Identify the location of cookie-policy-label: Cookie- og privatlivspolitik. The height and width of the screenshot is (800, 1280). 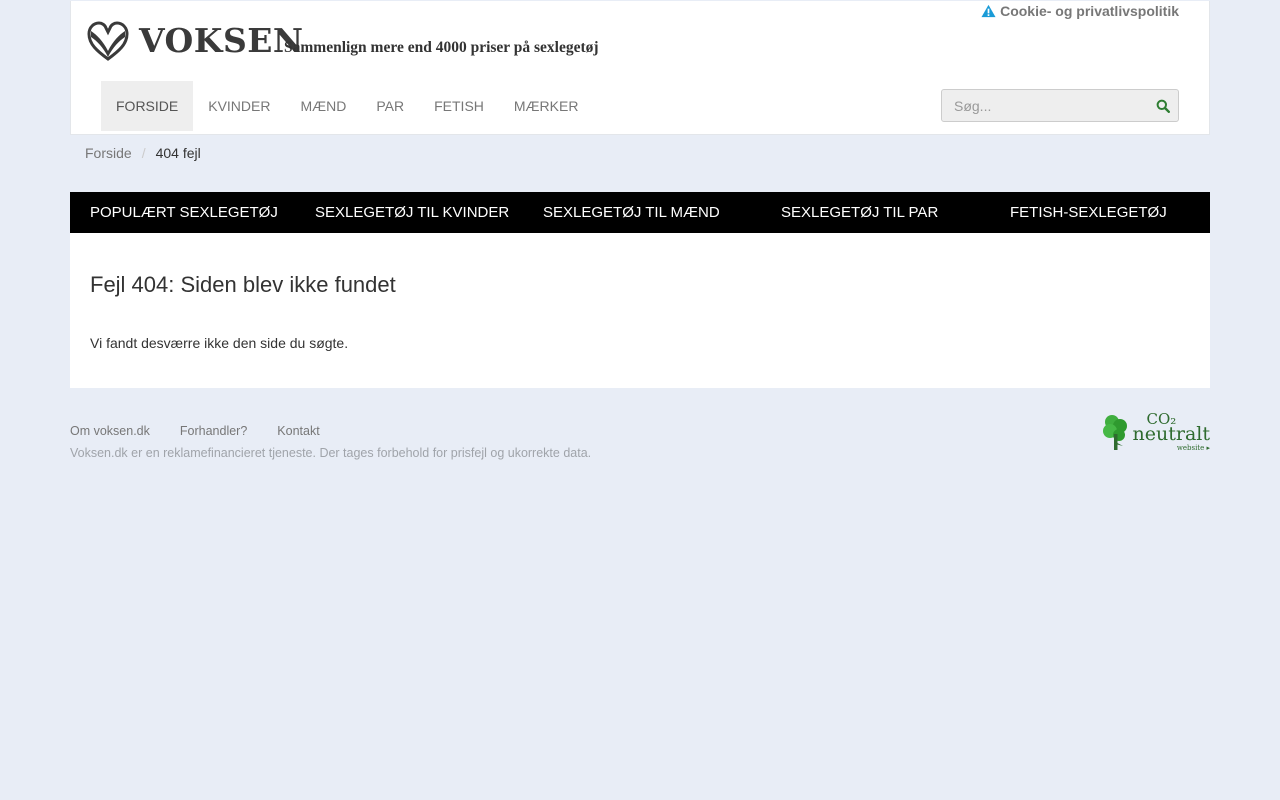
(1089, 11).